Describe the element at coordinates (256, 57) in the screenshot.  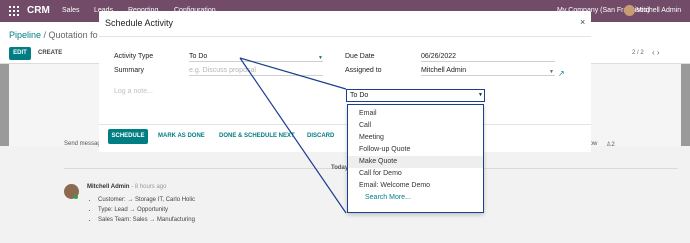
I see `activity-type-field: To Do` at that location.